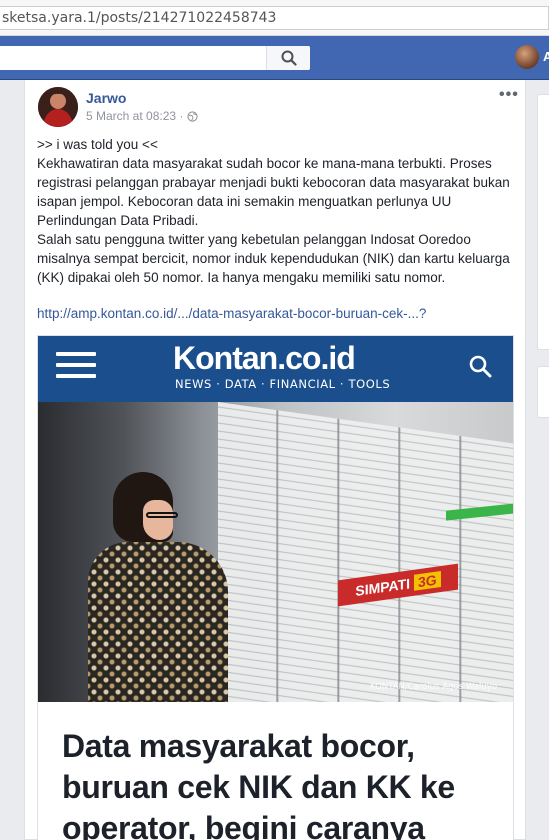 The width and height of the screenshot is (549, 840). What do you see at coordinates (427, 581) in the screenshot?
I see `3g-badge: 3G` at bounding box center [427, 581].